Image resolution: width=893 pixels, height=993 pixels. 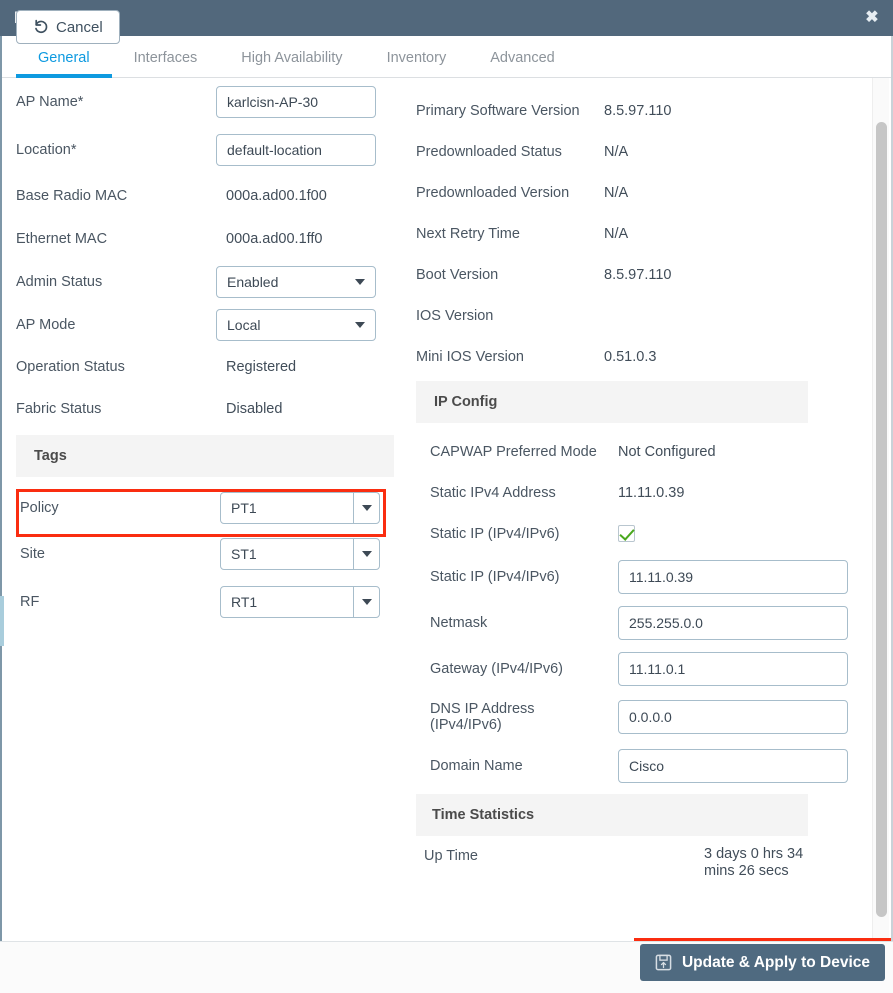 I want to click on field-dns-ip-address: DNS IP Address (IPv4/IPv6), so click(x=636, y=717).